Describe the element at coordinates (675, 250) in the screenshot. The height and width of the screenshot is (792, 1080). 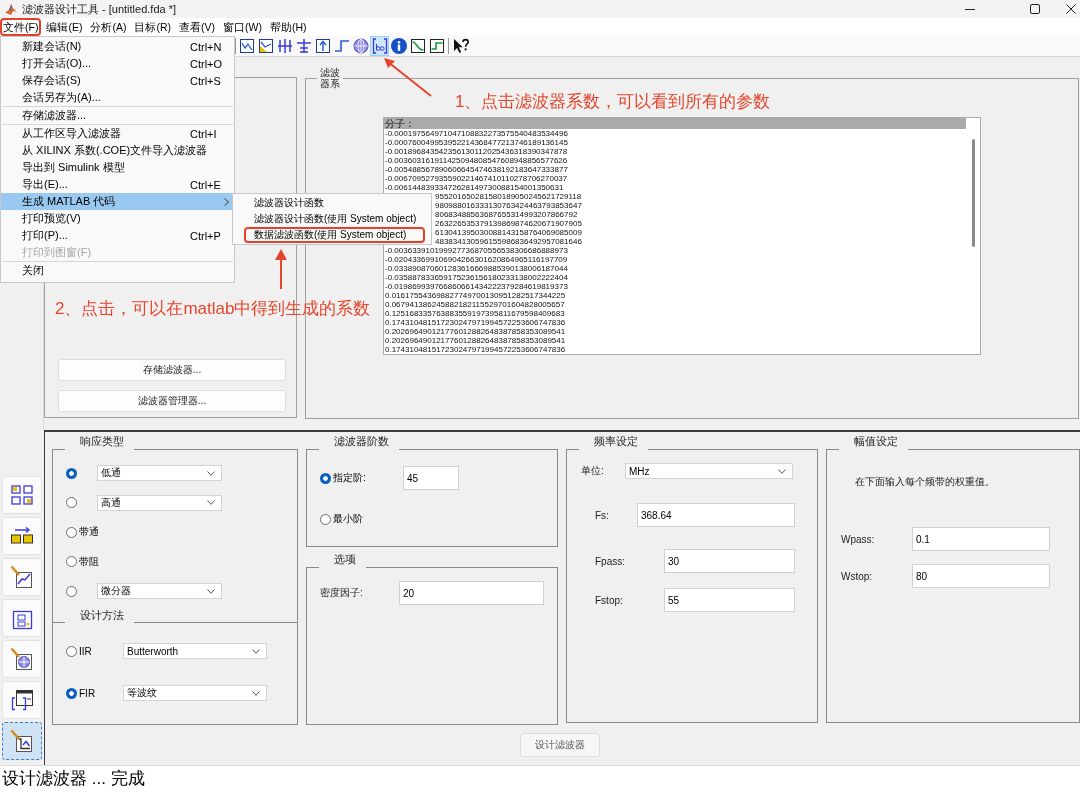
I see `list-item: -0.003633910199927736870556538306686888973` at that location.